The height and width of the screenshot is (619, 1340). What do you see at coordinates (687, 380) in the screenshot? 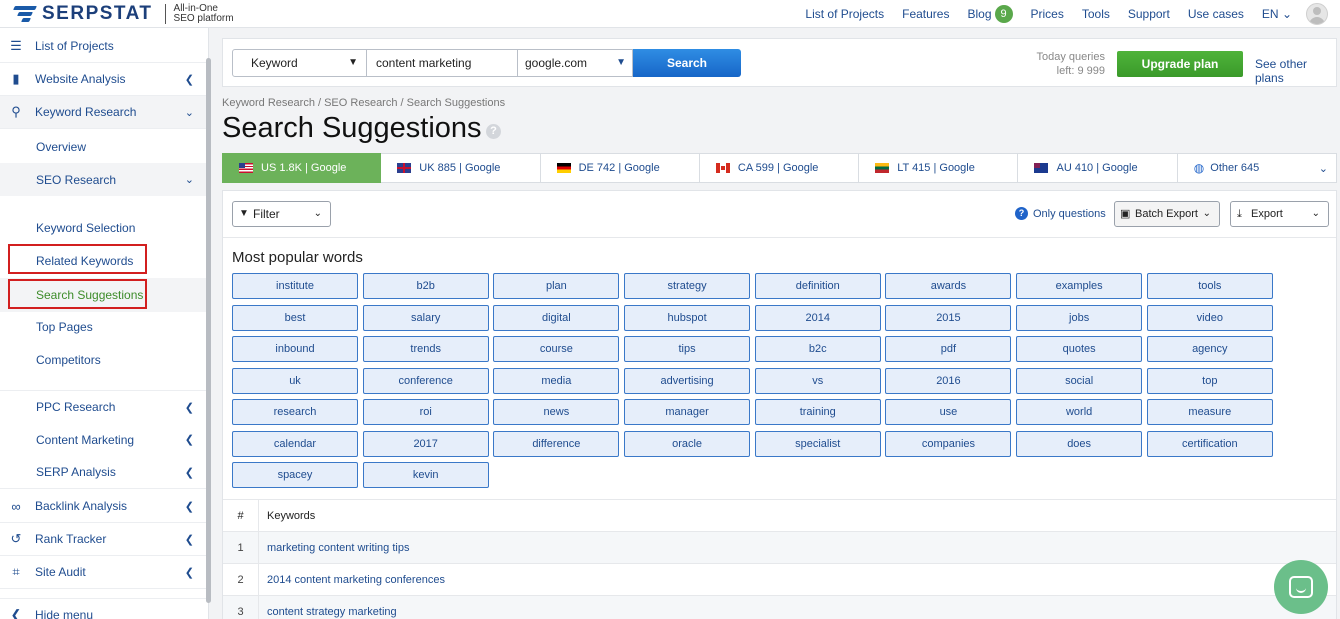
I see `popular-word-chip: advertising` at bounding box center [687, 380].